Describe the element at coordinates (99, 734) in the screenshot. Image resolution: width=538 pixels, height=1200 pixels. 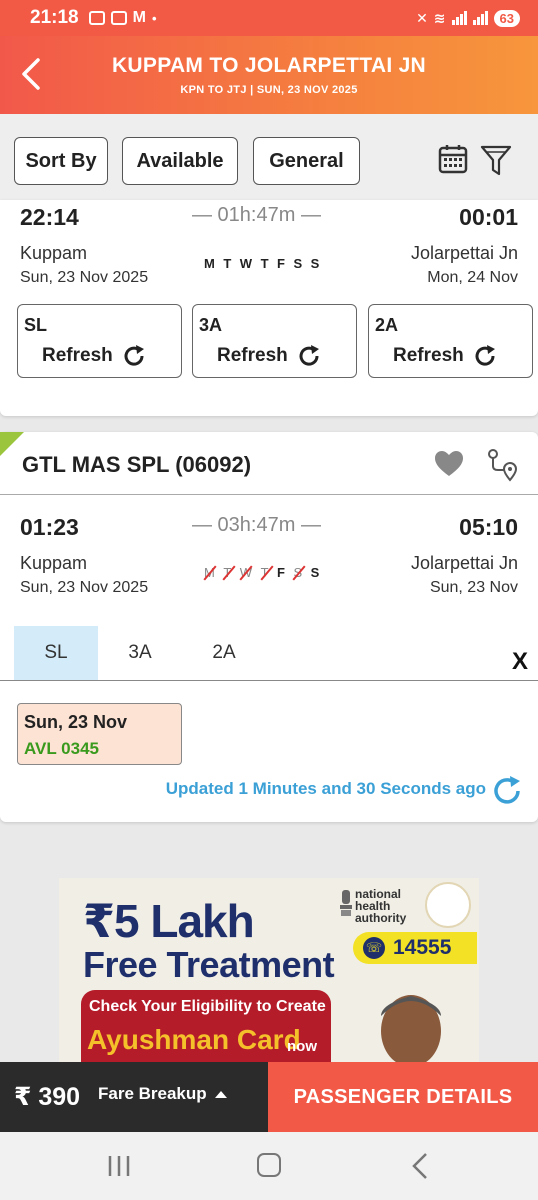
I see `availability-card: Sun, 23 Nov AVL 0345` at that location.